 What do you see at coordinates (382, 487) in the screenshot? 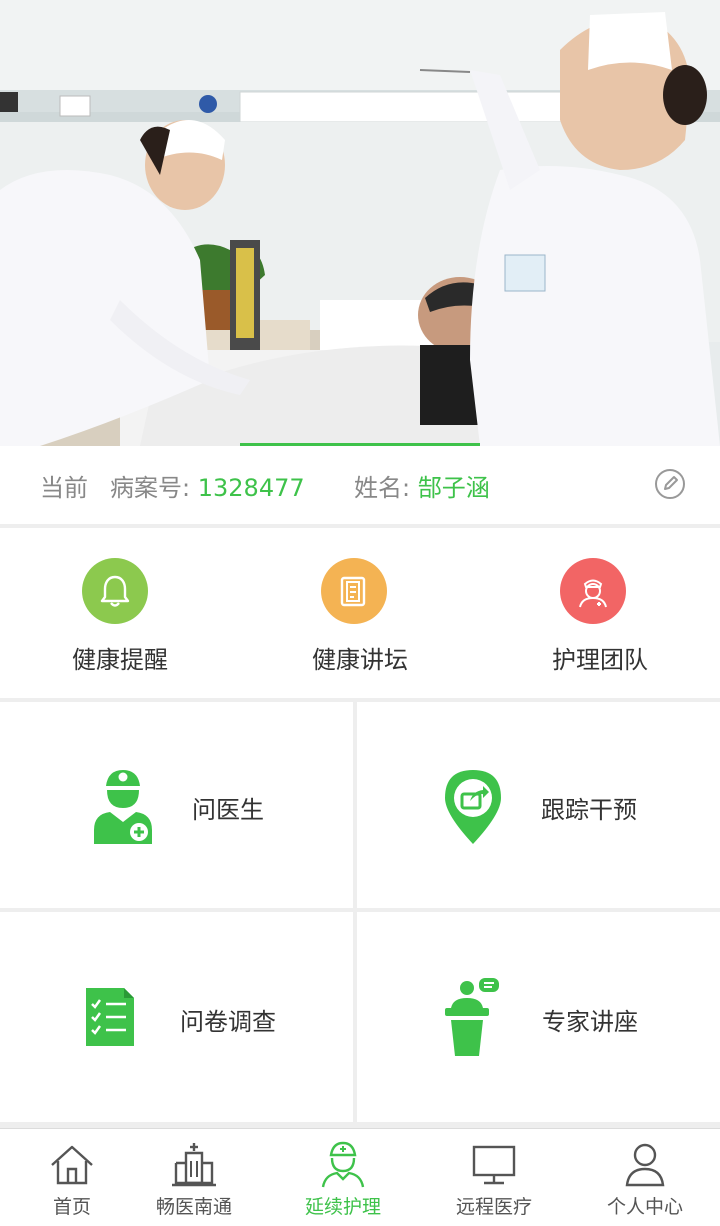
I see `patient-name-label: 姓名:` at bounding box center [382, 487].